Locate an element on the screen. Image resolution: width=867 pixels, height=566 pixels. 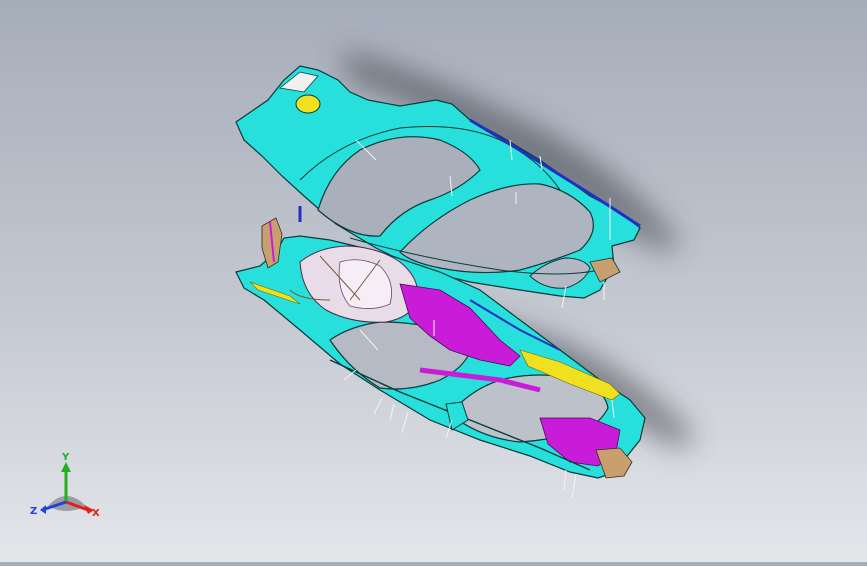
z-axis-arrow is located at coordinates (43, 509).